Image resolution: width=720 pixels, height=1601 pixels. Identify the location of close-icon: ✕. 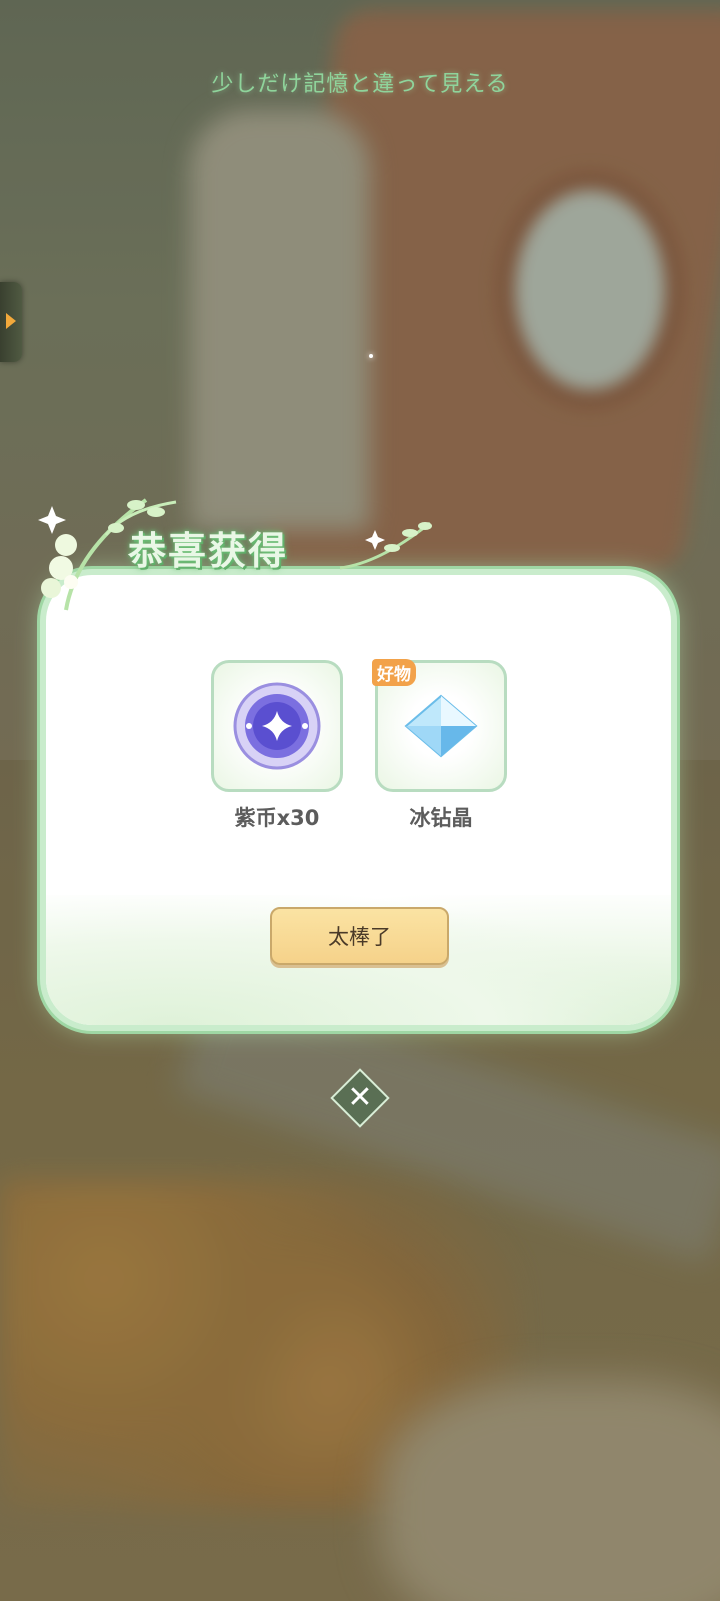
(360, 1097).